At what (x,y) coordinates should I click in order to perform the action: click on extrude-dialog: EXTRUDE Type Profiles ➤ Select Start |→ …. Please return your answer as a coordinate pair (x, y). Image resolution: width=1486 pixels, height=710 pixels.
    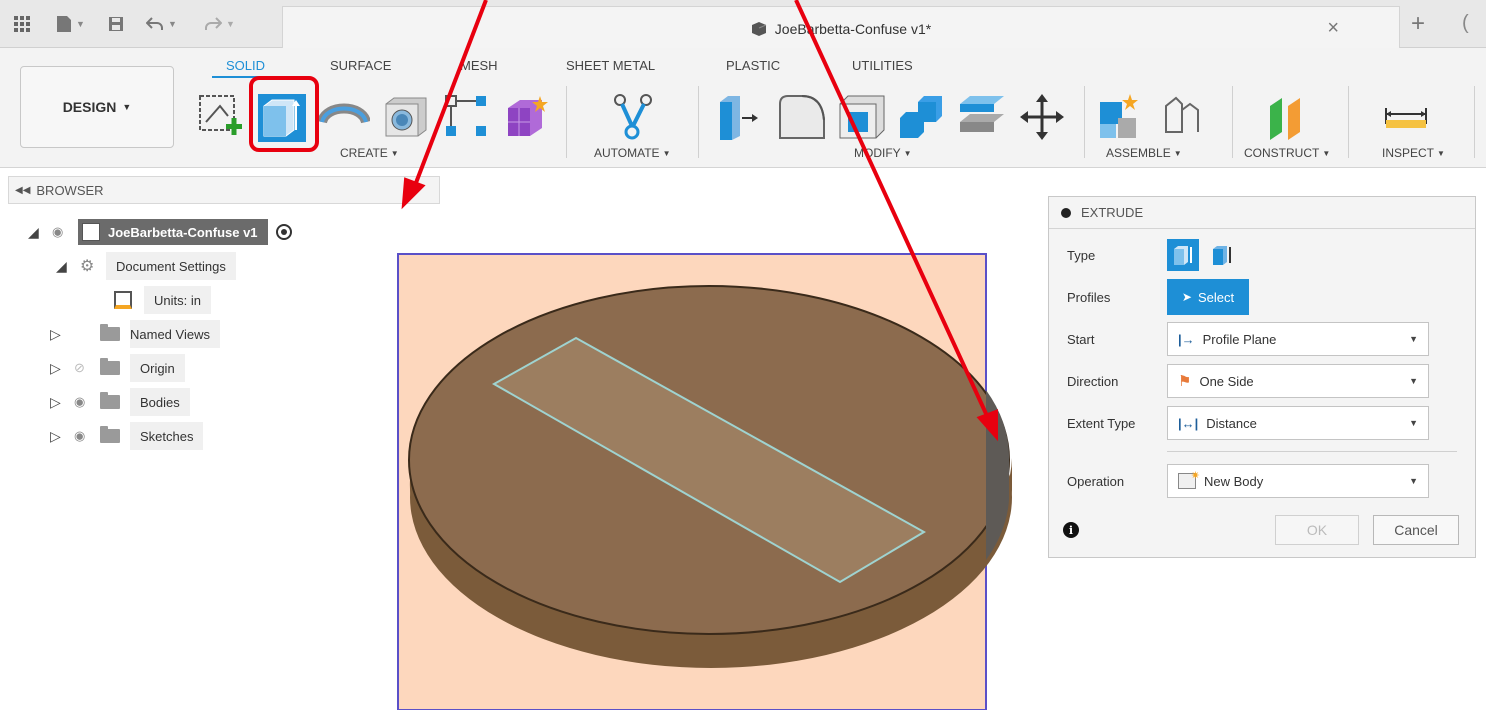
    Looking at the image, I should click on (1262, 377).